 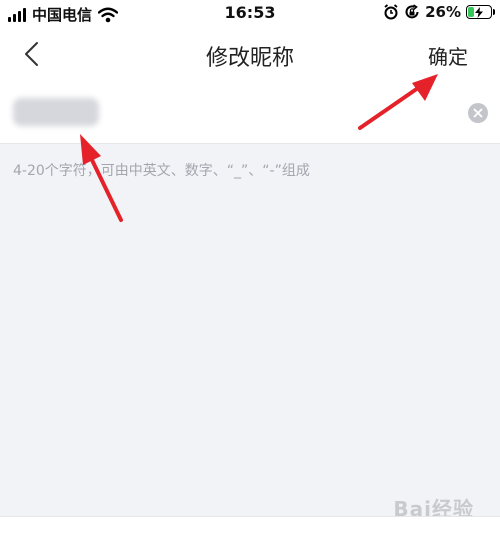 I want to click on alarm-icon, so click(x=391, y=12).